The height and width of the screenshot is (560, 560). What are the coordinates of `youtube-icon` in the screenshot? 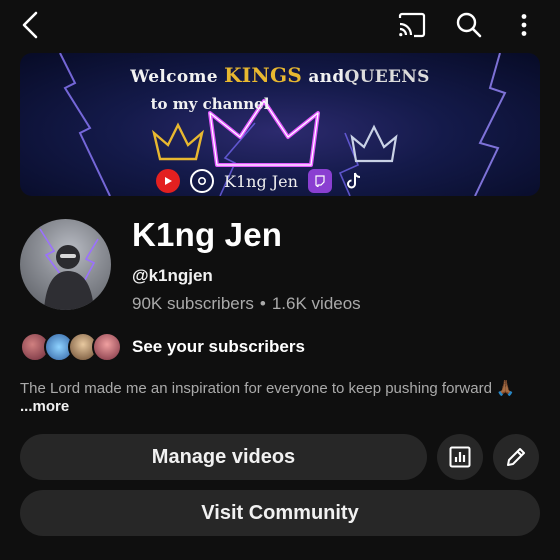 It's located at (168, 181).